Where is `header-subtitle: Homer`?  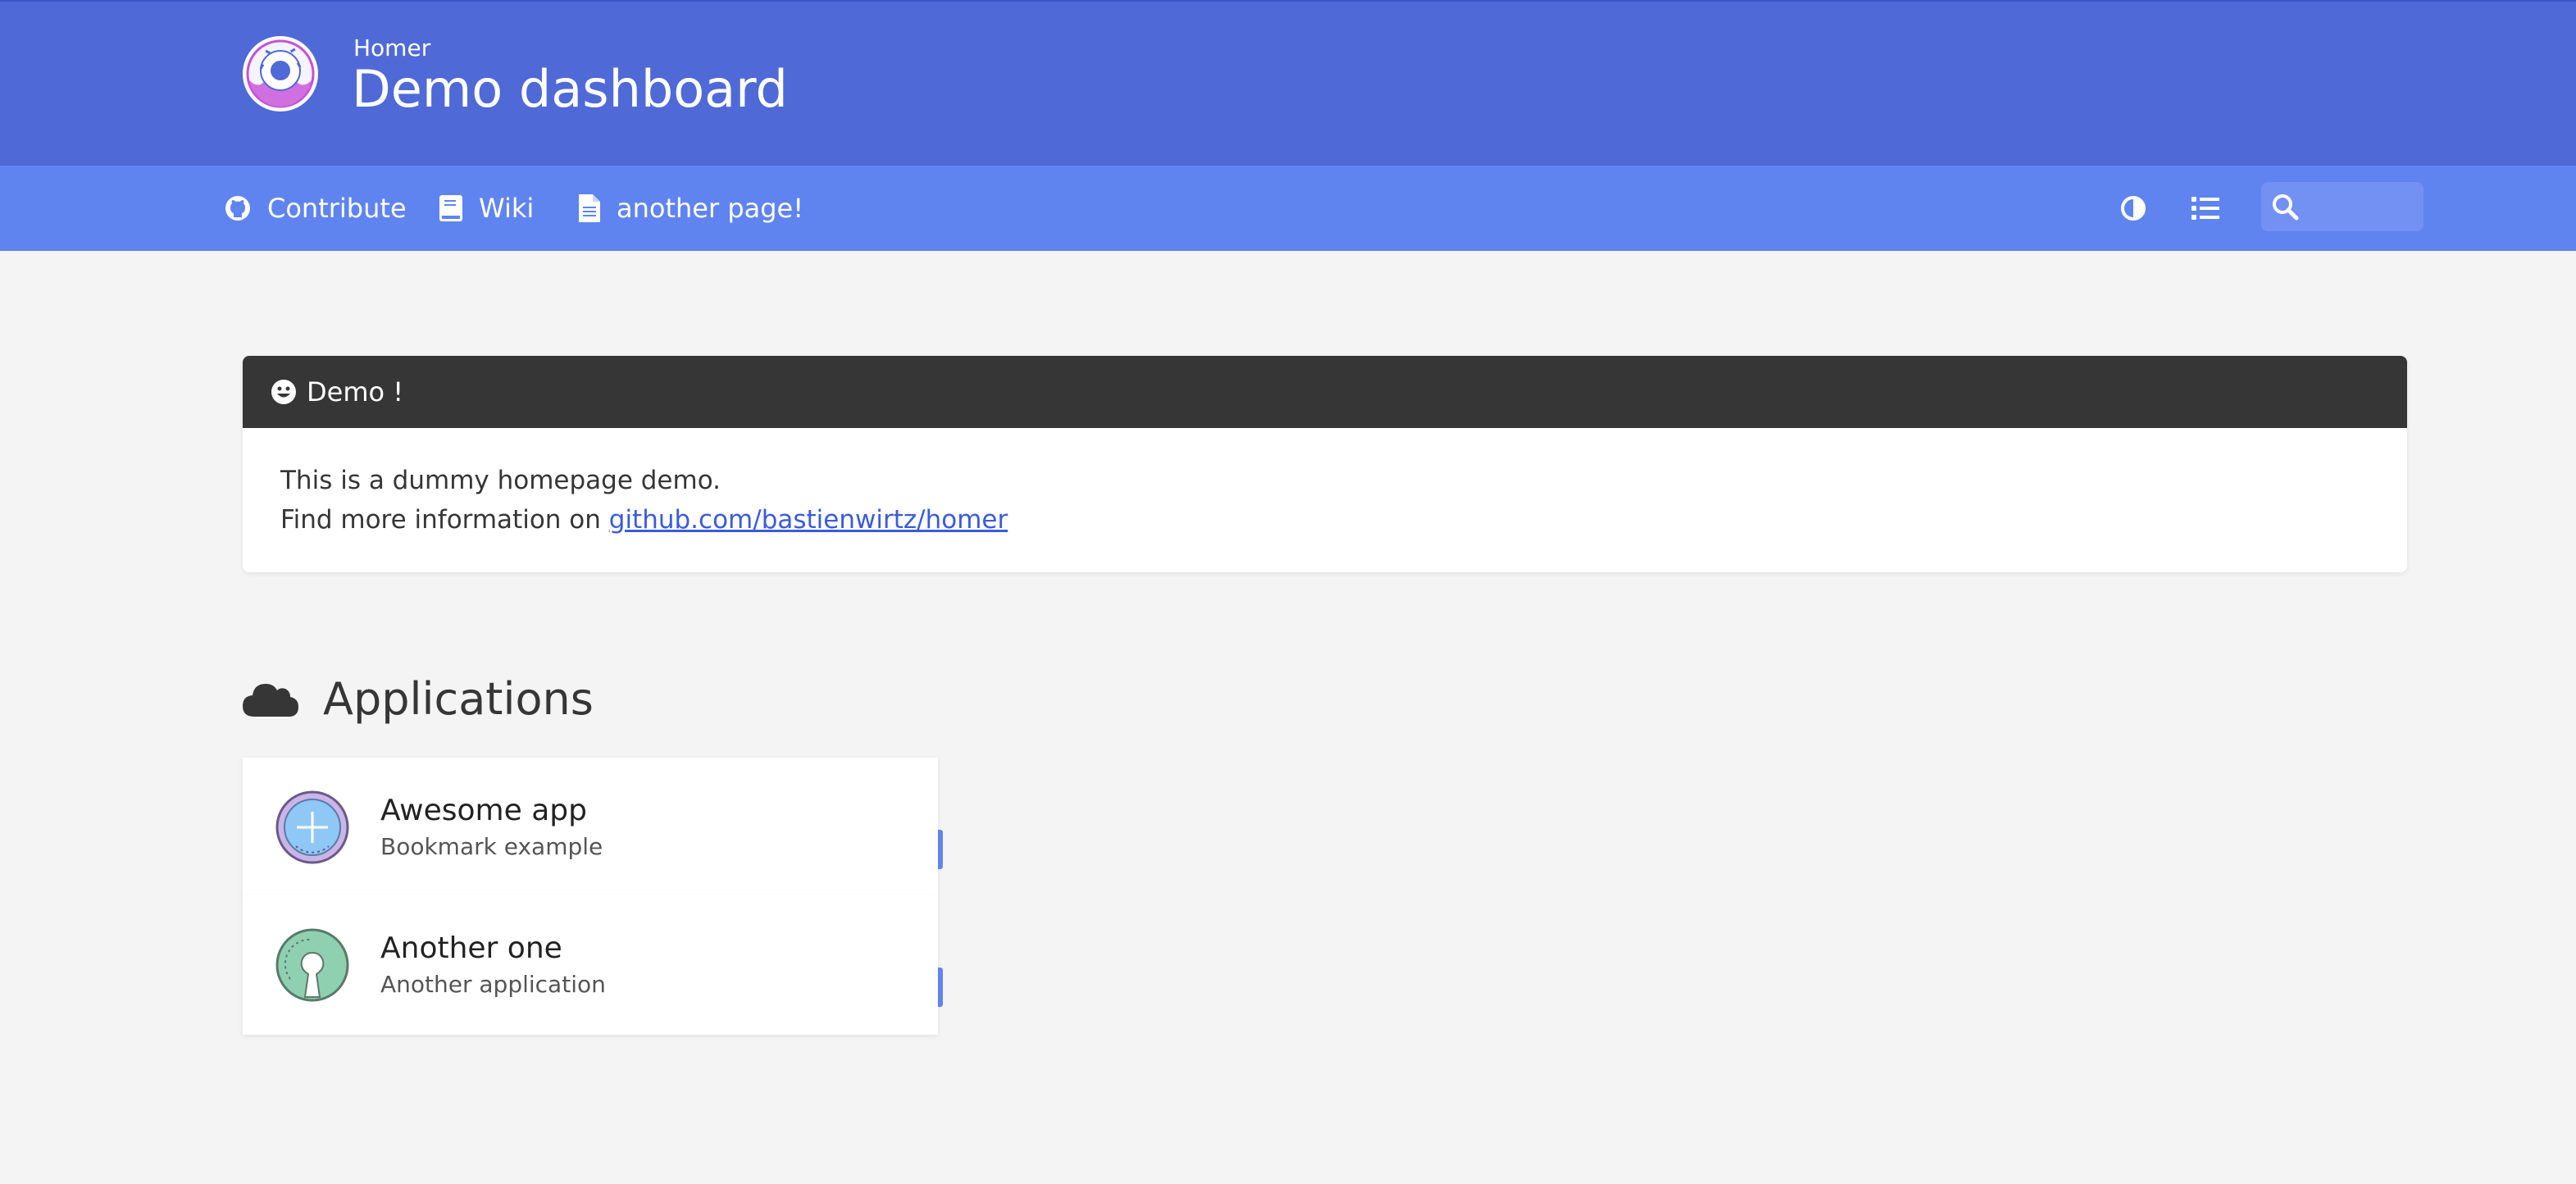 header-subtitle: Homer is located at coordinates (392, 47).